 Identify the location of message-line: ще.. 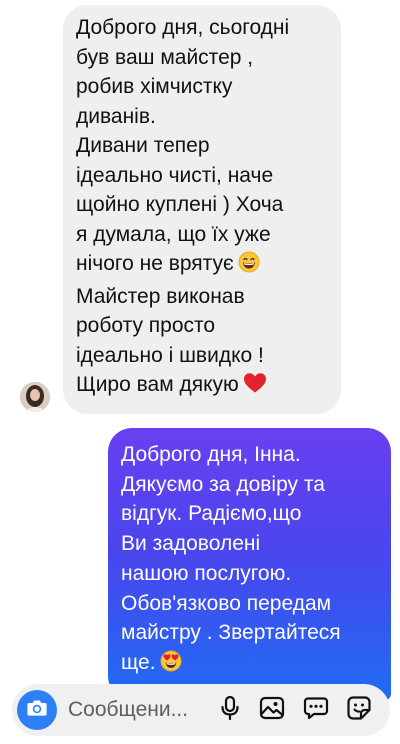
(138, 662).